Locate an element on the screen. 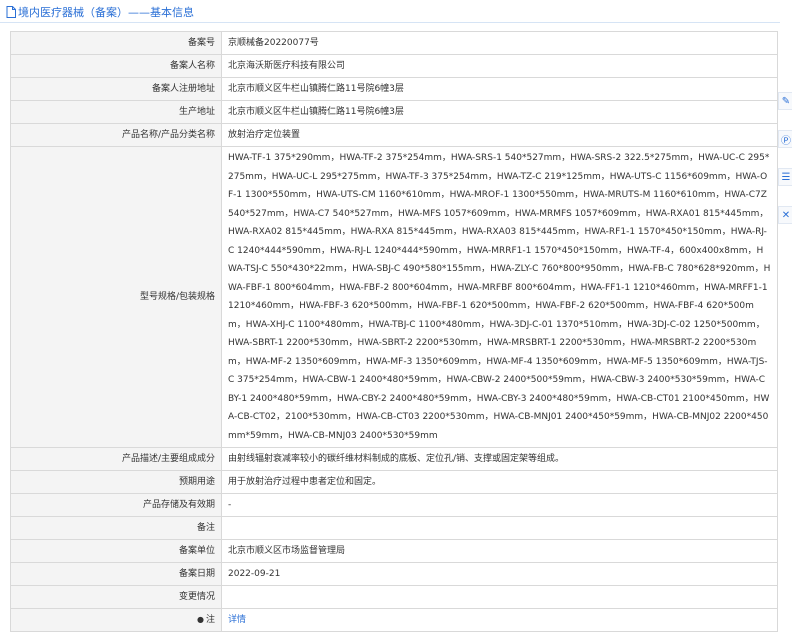 The width and height of the screenshot is (792, 632). table-row: 备案人名称 北京海沃斯医疗科技有限公司 is located at coordinates (394, 66).